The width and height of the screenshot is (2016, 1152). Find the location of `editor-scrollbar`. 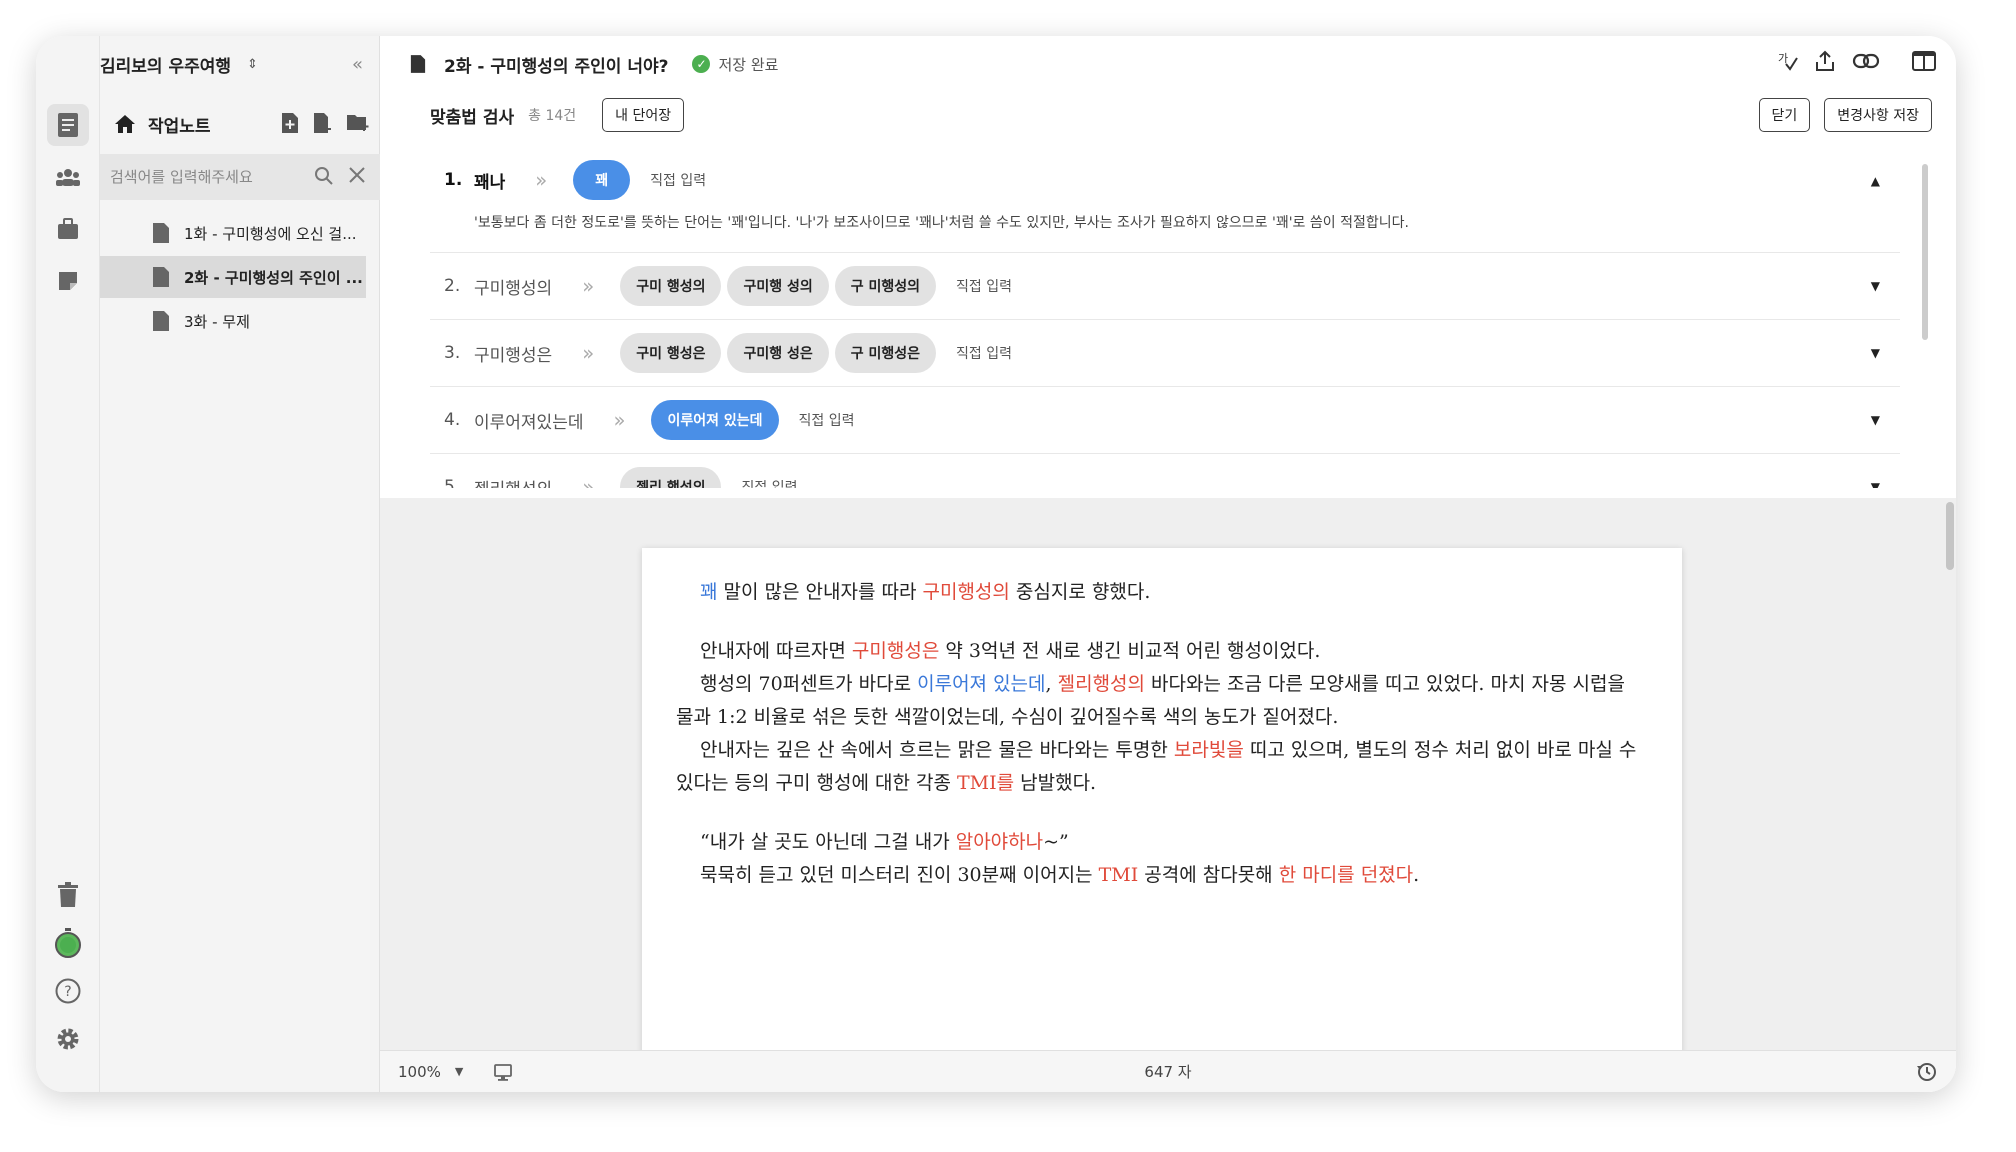

editor-scrollbar is located at coordinates (1950, 536).